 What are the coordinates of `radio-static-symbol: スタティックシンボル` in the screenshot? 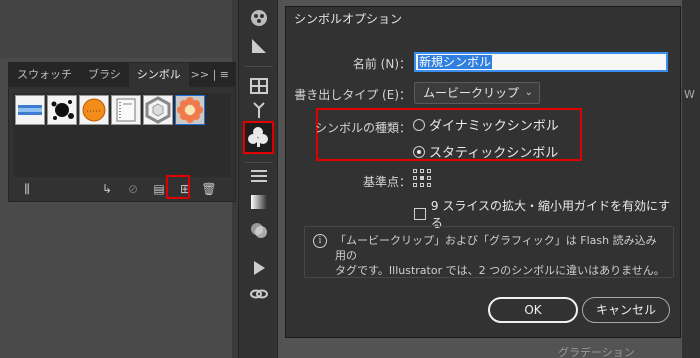 It's located at (485, 151).